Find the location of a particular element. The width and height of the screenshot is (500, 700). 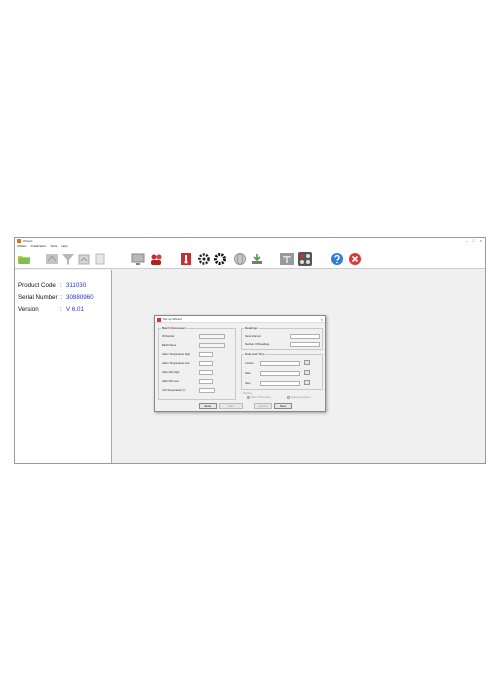

current-datetime-input is located at coordinates (280, 363).